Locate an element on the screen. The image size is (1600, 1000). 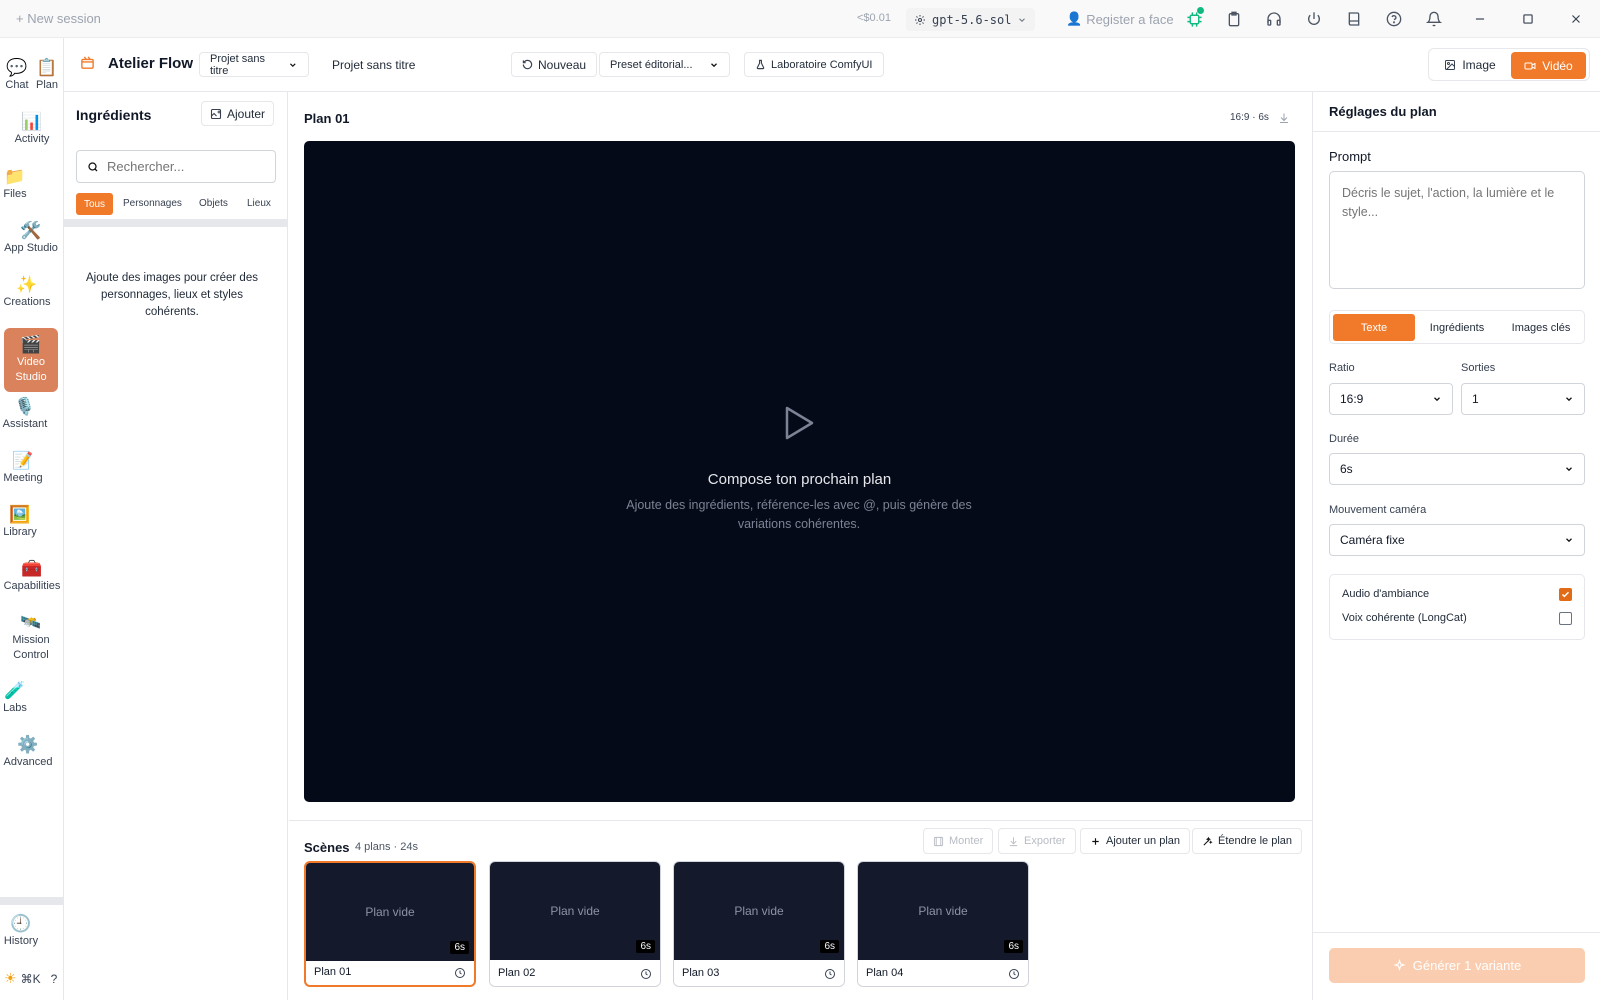
nav-plan: 📋 Plan is located at coordinates (47, 75).